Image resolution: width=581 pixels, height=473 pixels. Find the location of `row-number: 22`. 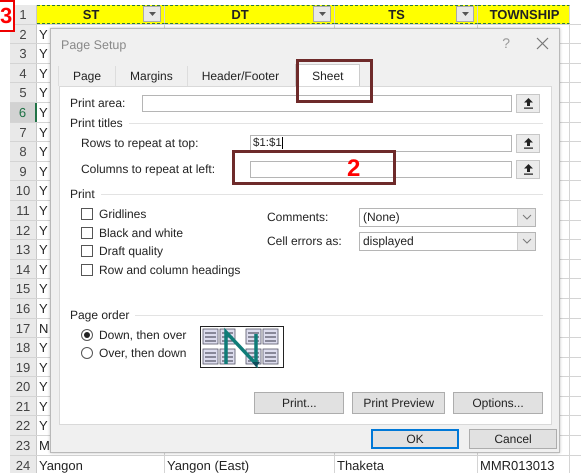

row-number: 22 is located at coordinates (23, 426).